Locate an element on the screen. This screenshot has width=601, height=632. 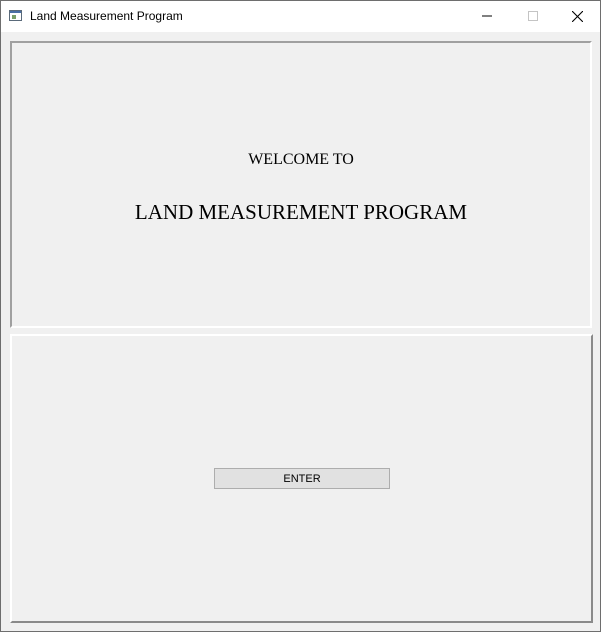
minimize-button is located at coordinates (487, 16).